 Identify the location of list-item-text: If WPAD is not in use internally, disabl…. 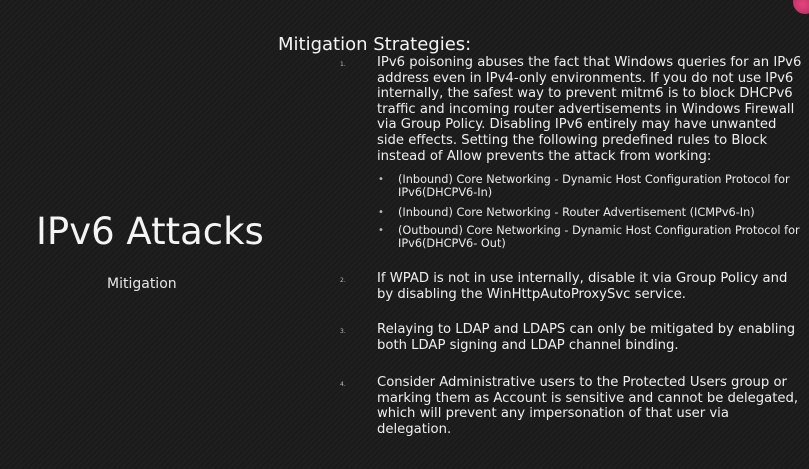
(582, 286).